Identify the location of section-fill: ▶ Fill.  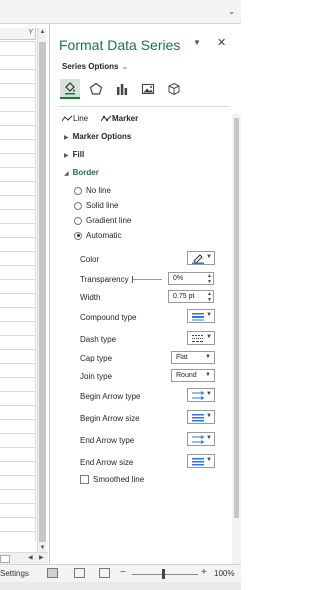
(74, 154).